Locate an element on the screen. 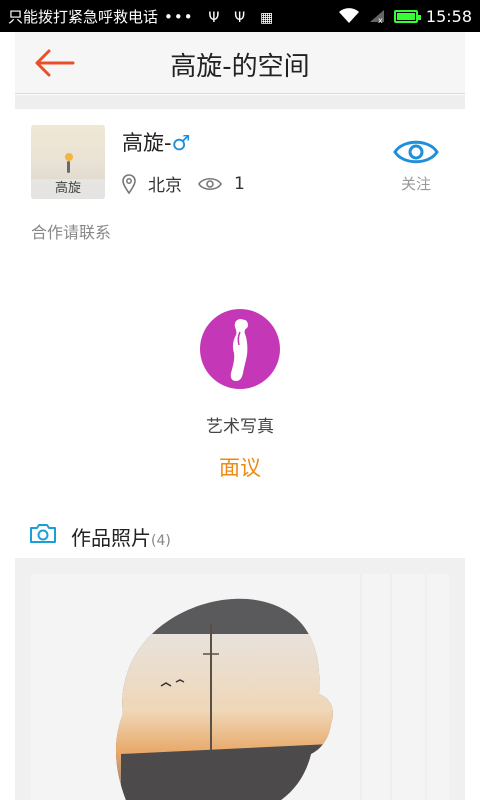  user-name: 高旋-♂ is located at coordinates (156, 142).